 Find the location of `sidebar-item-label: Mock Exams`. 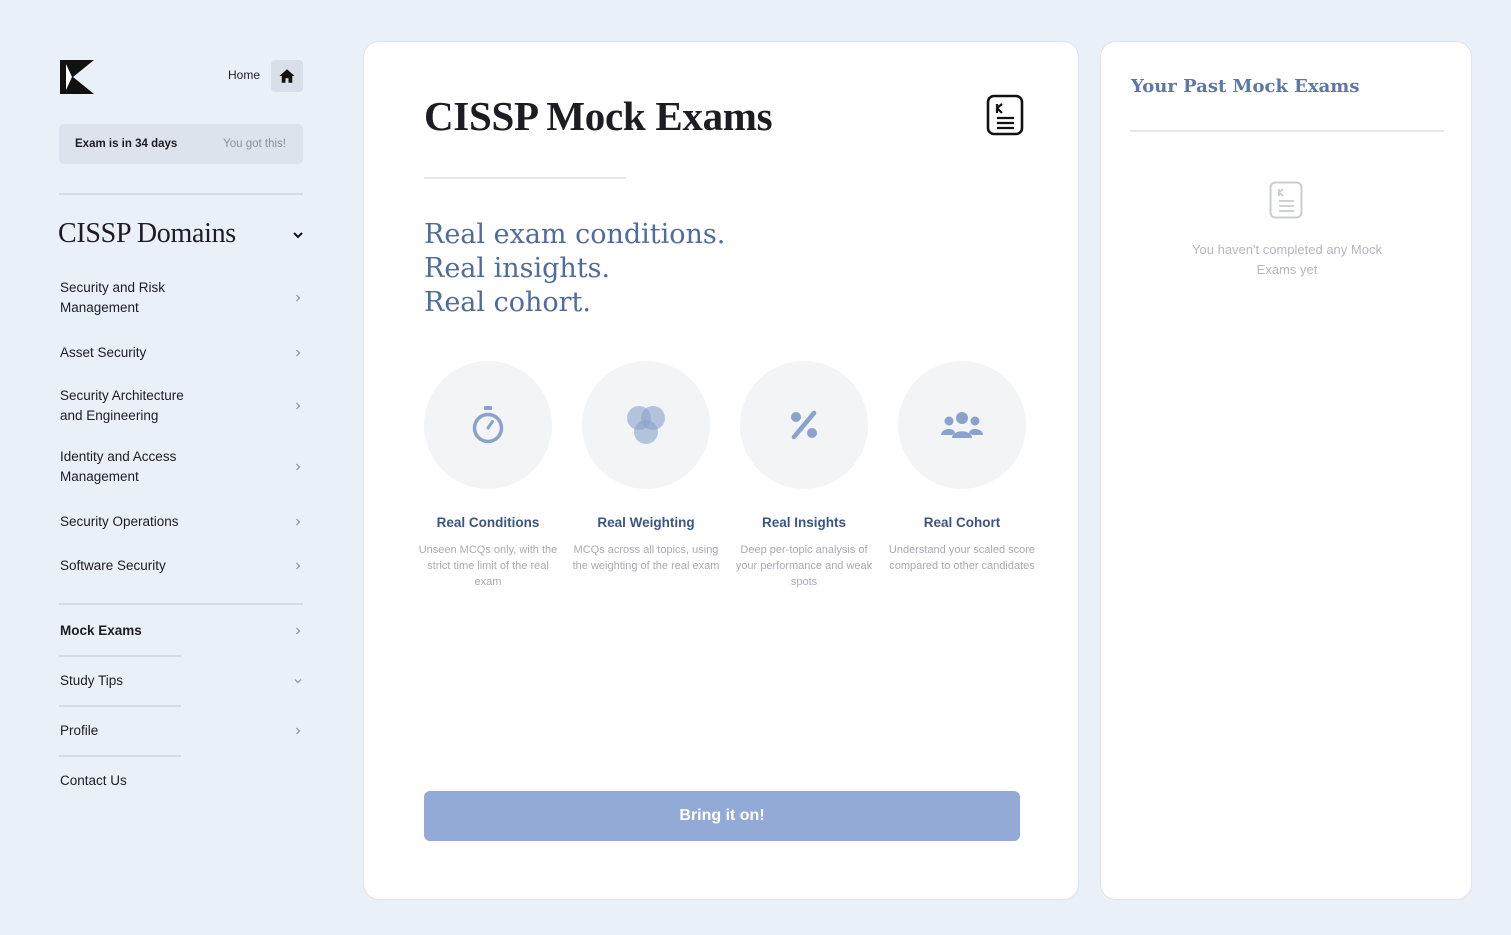

sidebar-item-label: Mock Exams is located at coordinates (101, 630).